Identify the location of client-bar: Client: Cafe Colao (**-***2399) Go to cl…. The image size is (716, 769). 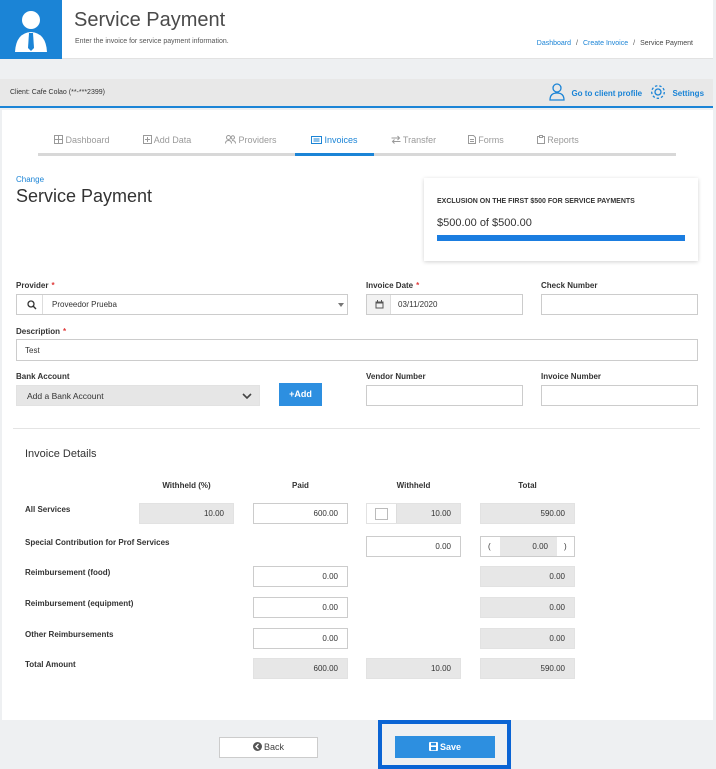
(356, 93).